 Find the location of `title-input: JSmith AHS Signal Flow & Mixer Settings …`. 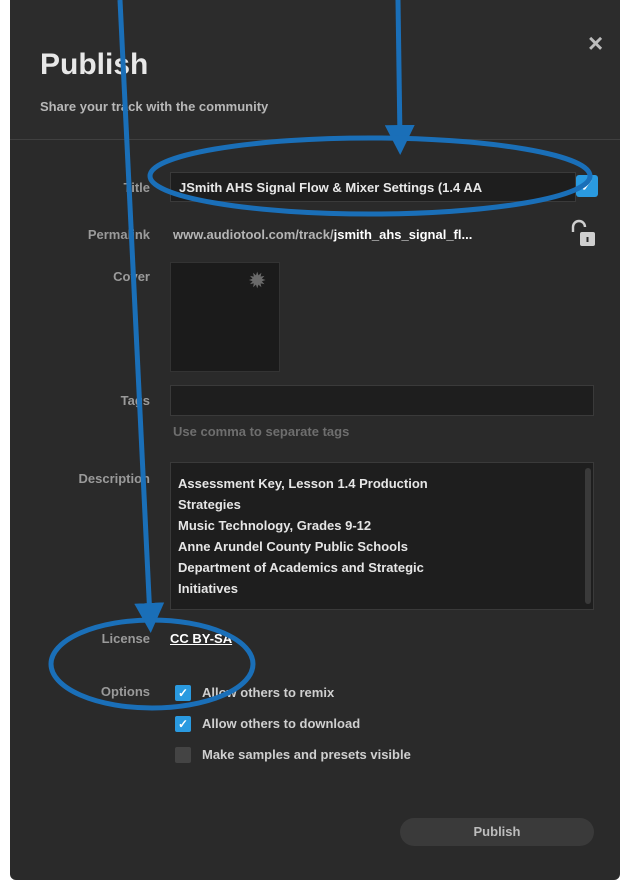

title-input: JSmith AHS Signal Flow & Mixer Settings … is located at coordinates (373, 187).